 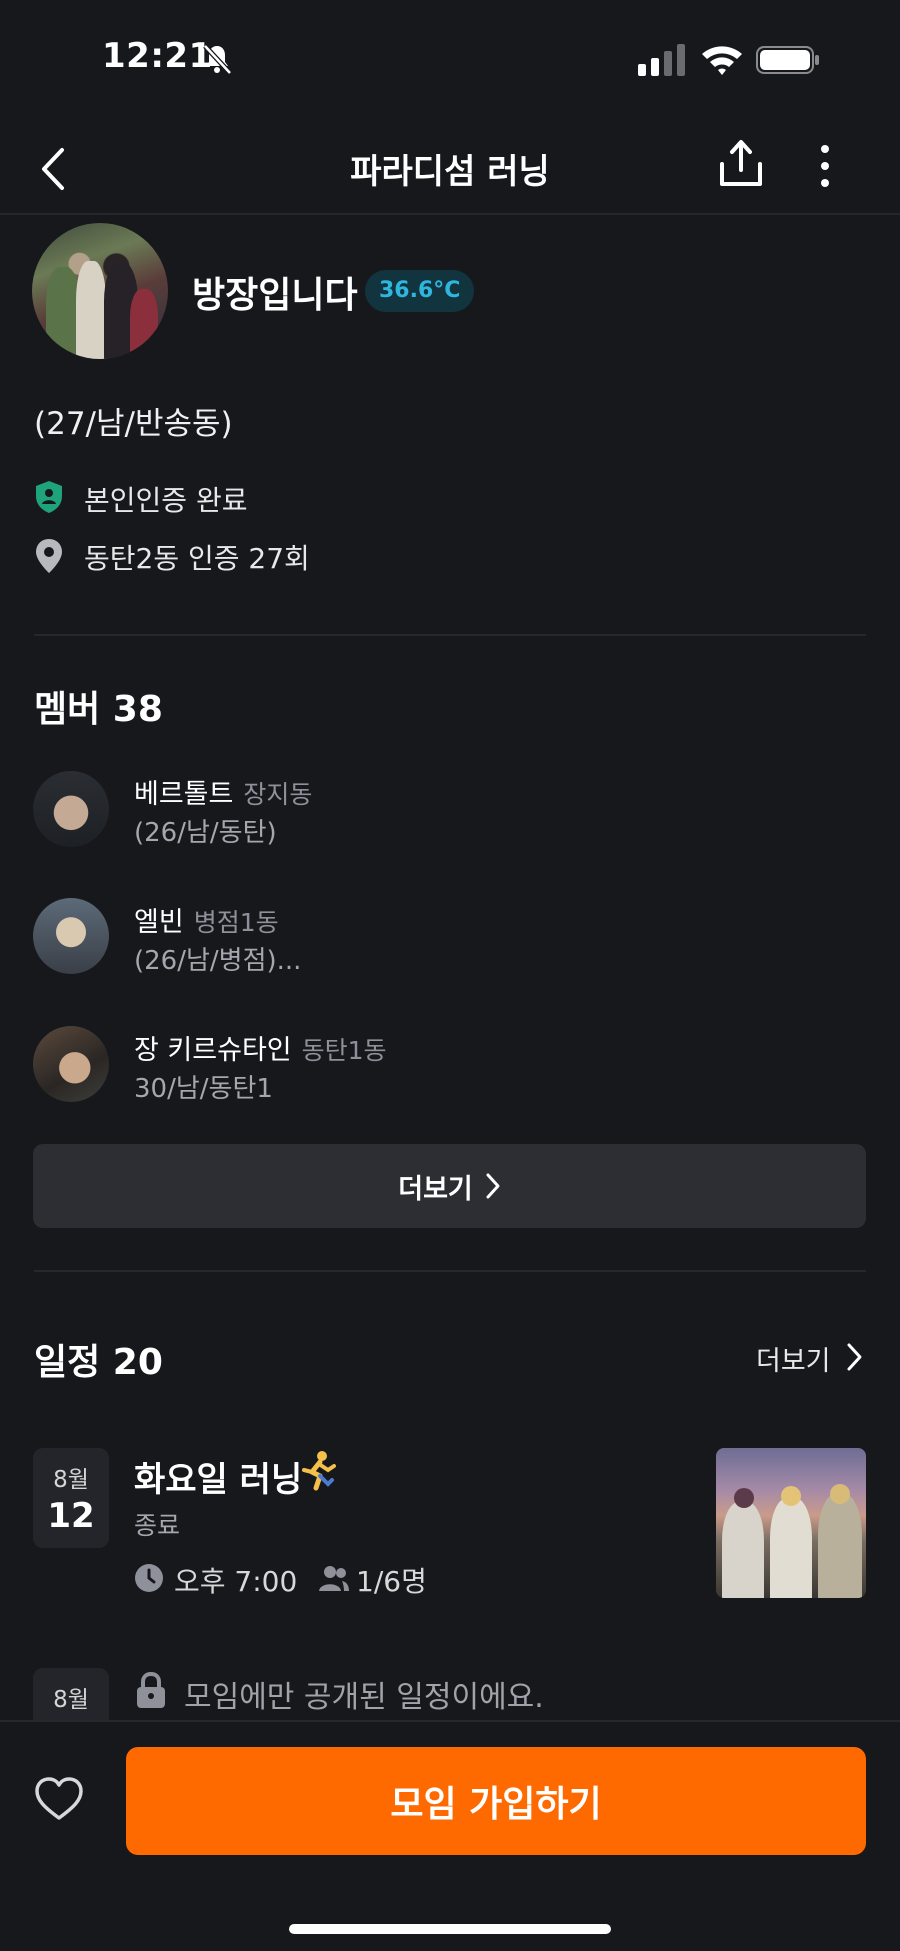 I want to click on signal-icon, so click(x=661, y=60).